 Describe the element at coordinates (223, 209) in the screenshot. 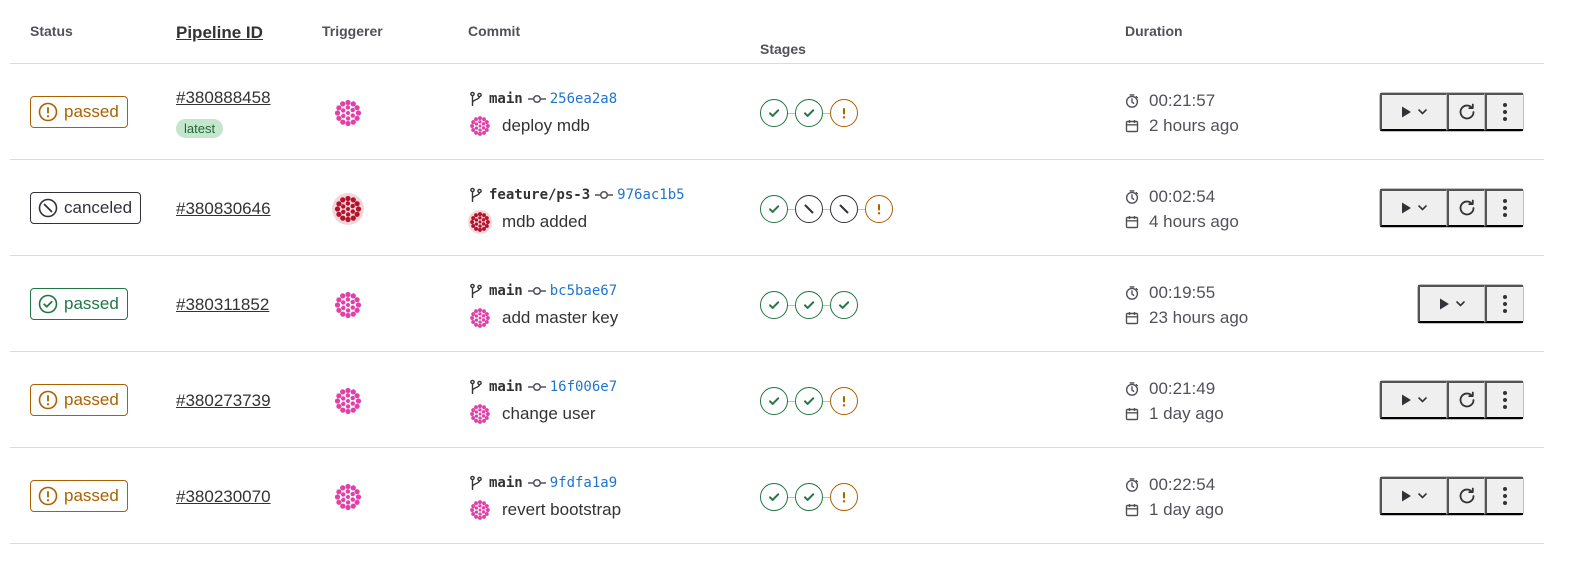

I see `pipeline-id-link: #380830646` at that location.